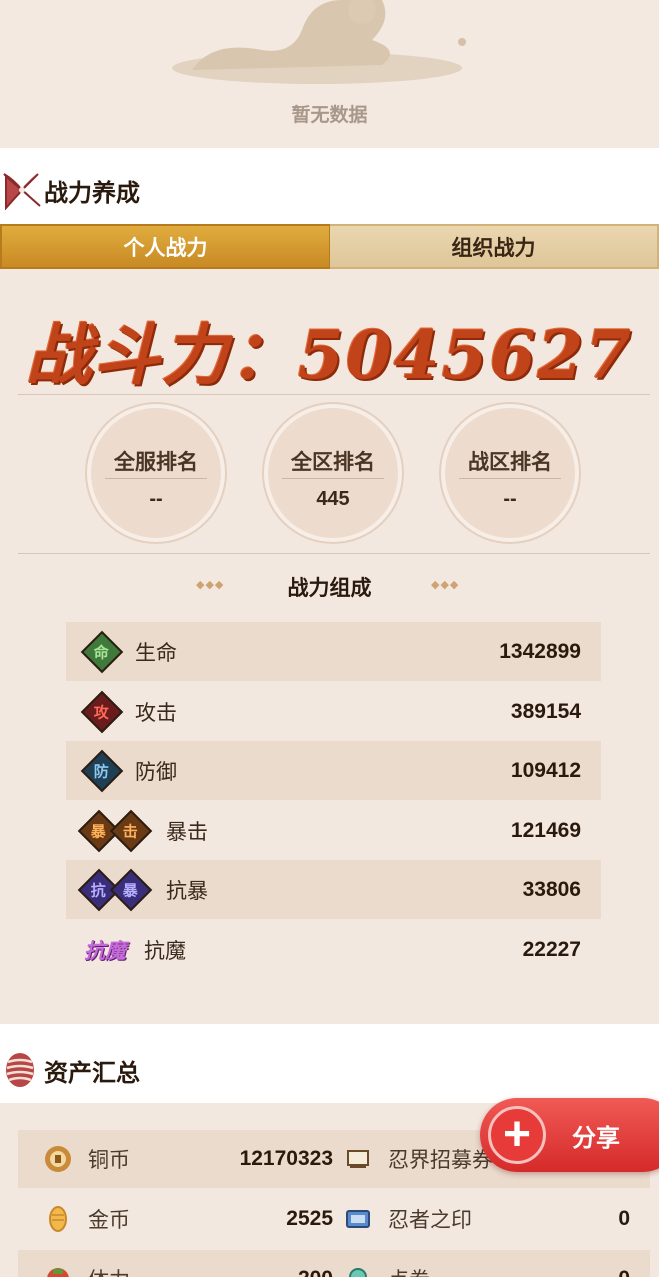 The height and width of the screenshot is (1277, 659). Describe the element at coordinates (74, 1159) in the screenshot. I see `asset-copper: 铜币` at that location.